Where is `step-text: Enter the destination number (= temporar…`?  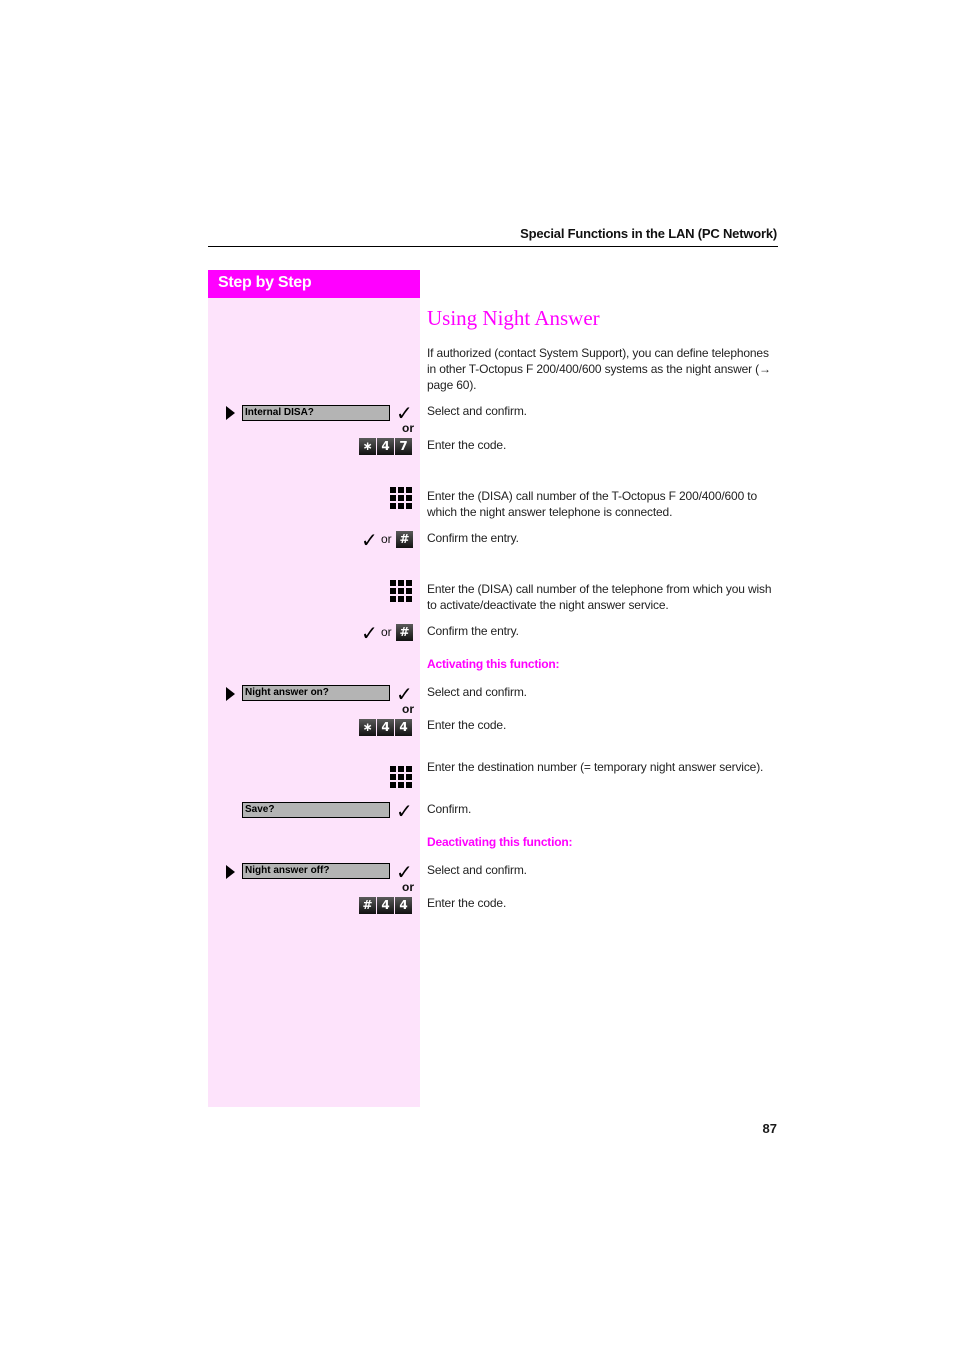
step-text: Enter the destination number (= temporar… is located at coordinates (595, 767).